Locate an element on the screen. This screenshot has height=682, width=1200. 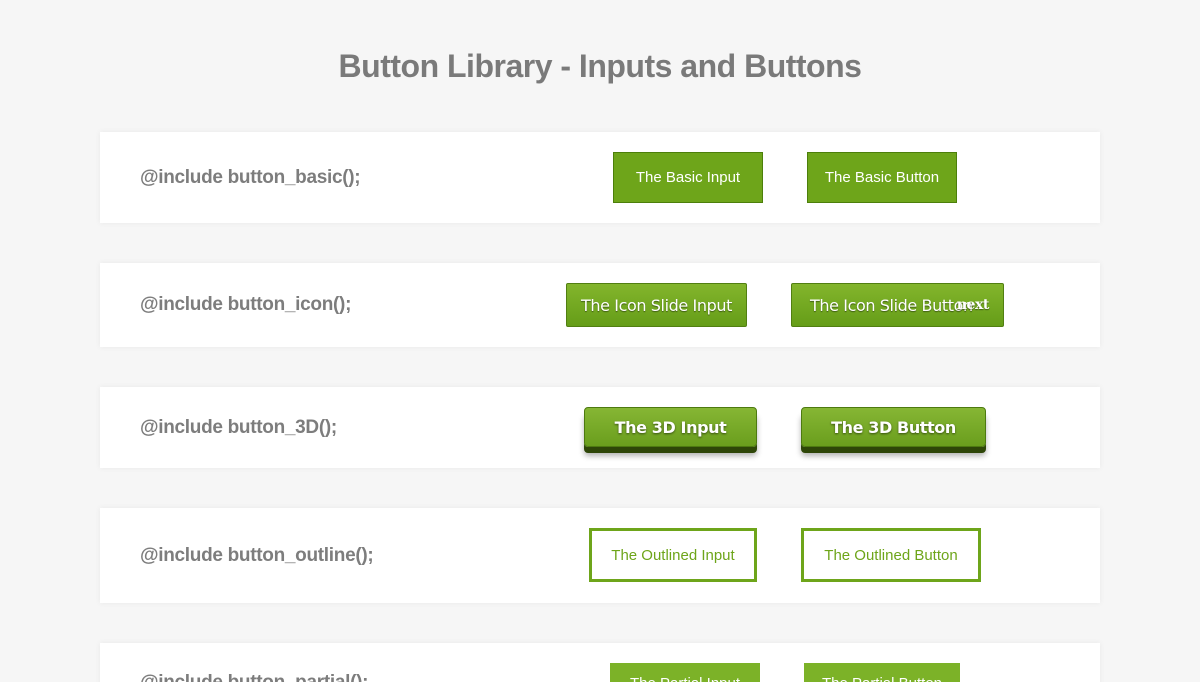
section-label: @include button_3D(); is located at coordinates (238, 427).